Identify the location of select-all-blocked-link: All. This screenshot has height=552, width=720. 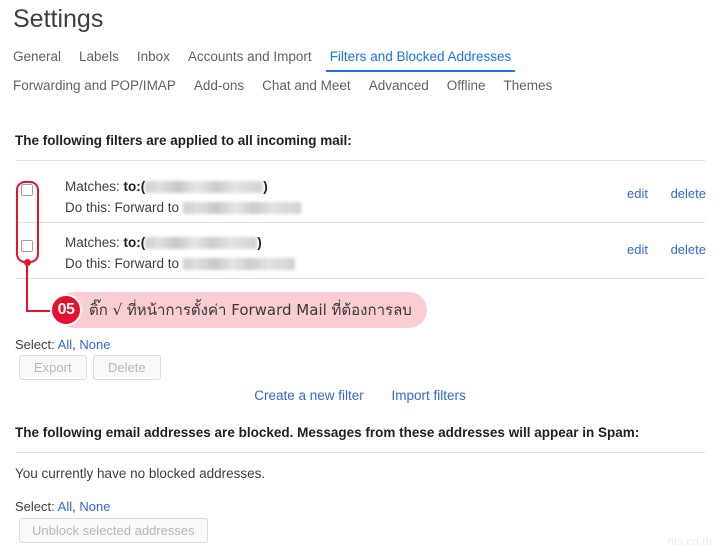
(65, 506).